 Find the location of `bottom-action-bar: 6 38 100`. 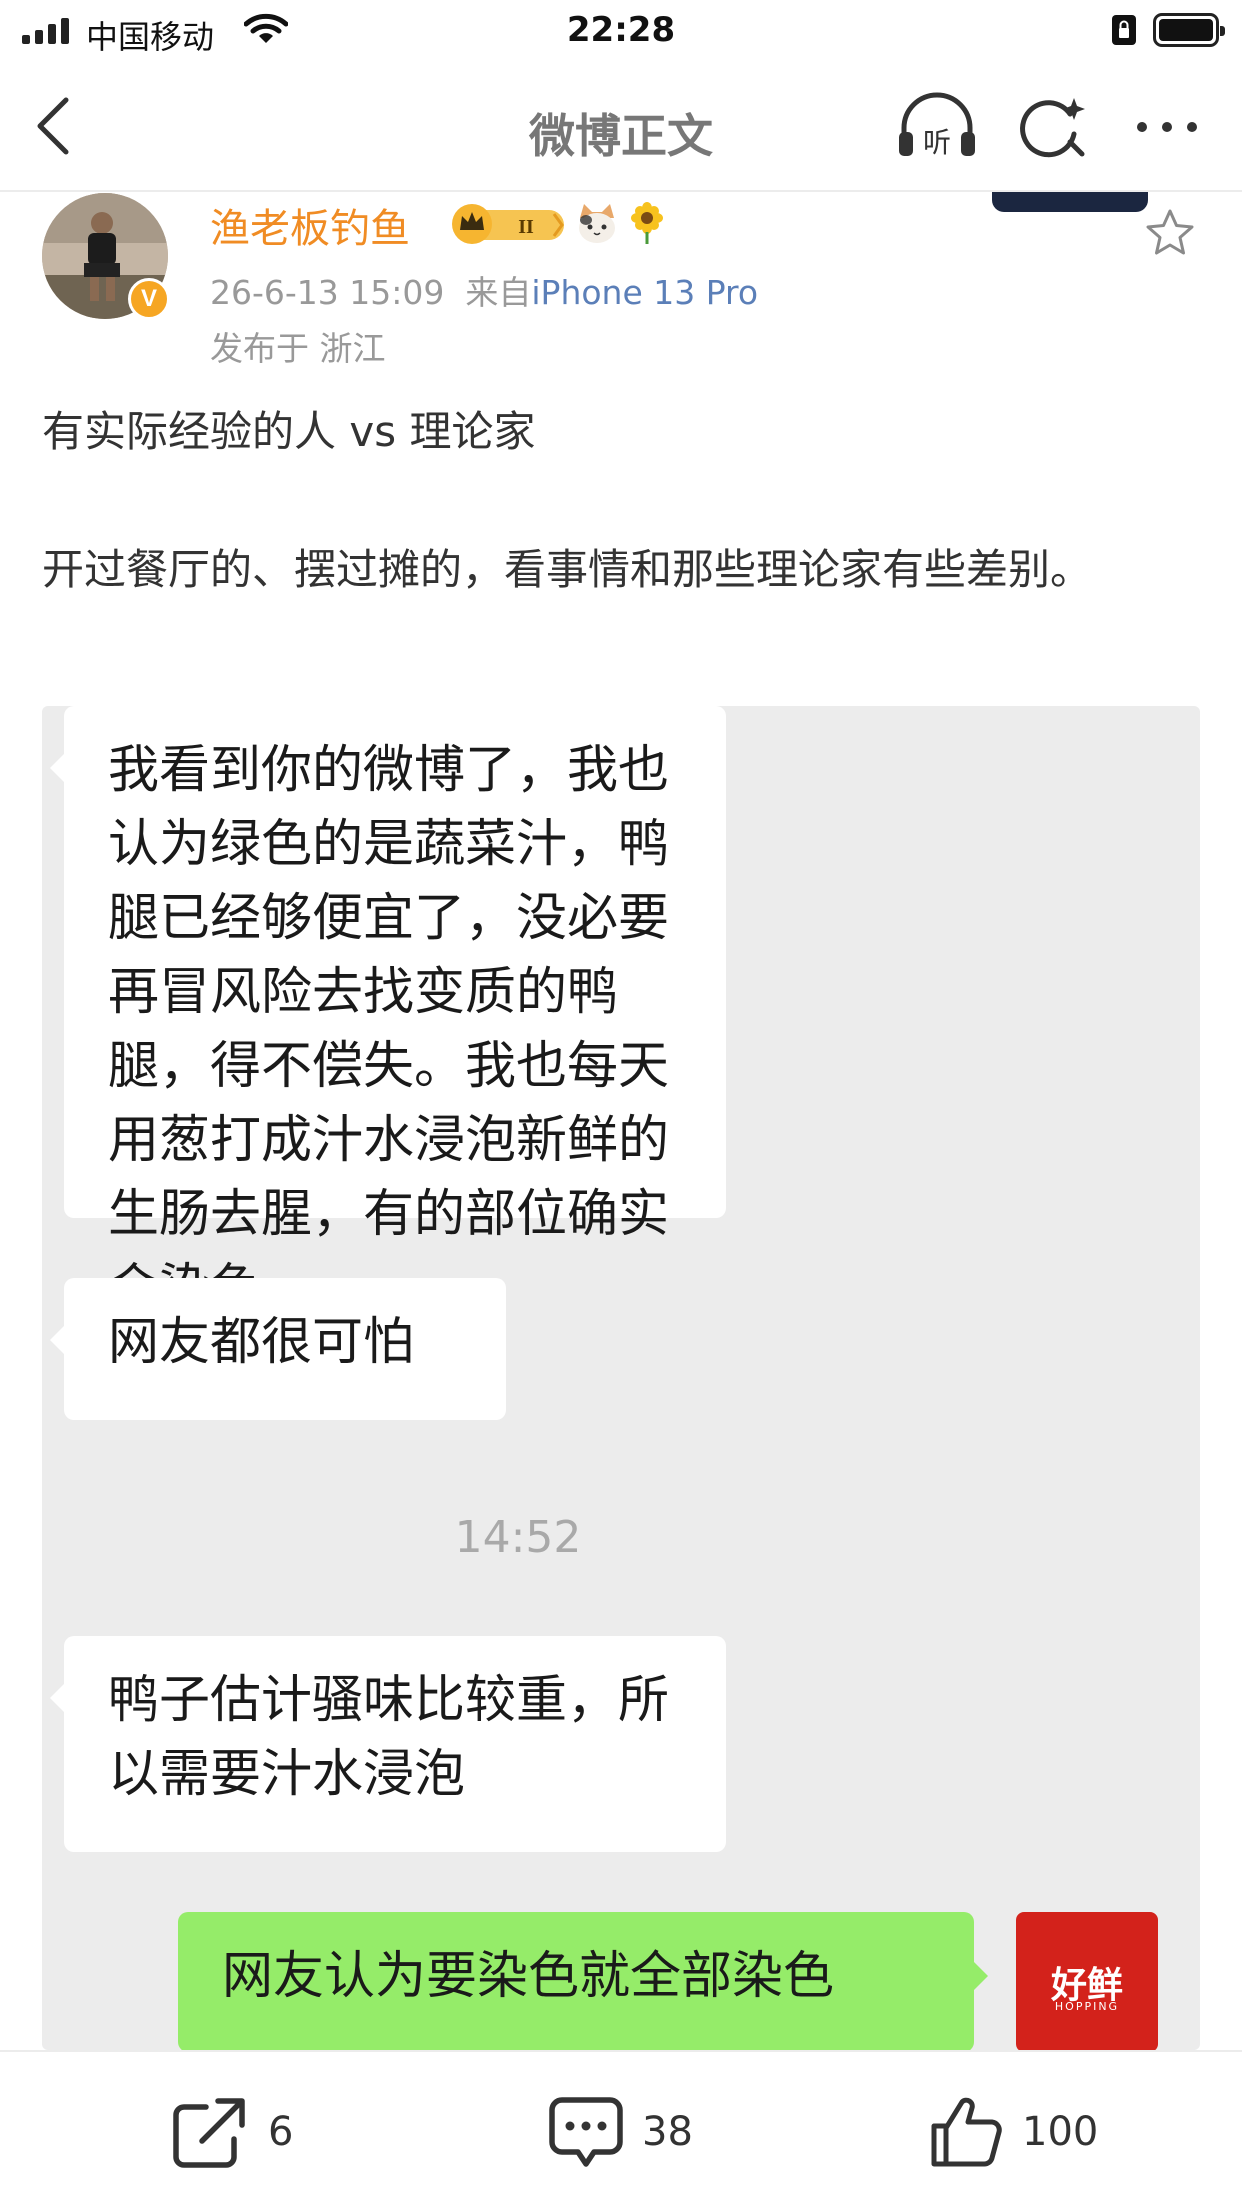

bottom-action-bar: 6 38 100 is located at coordinates (621, 2129).